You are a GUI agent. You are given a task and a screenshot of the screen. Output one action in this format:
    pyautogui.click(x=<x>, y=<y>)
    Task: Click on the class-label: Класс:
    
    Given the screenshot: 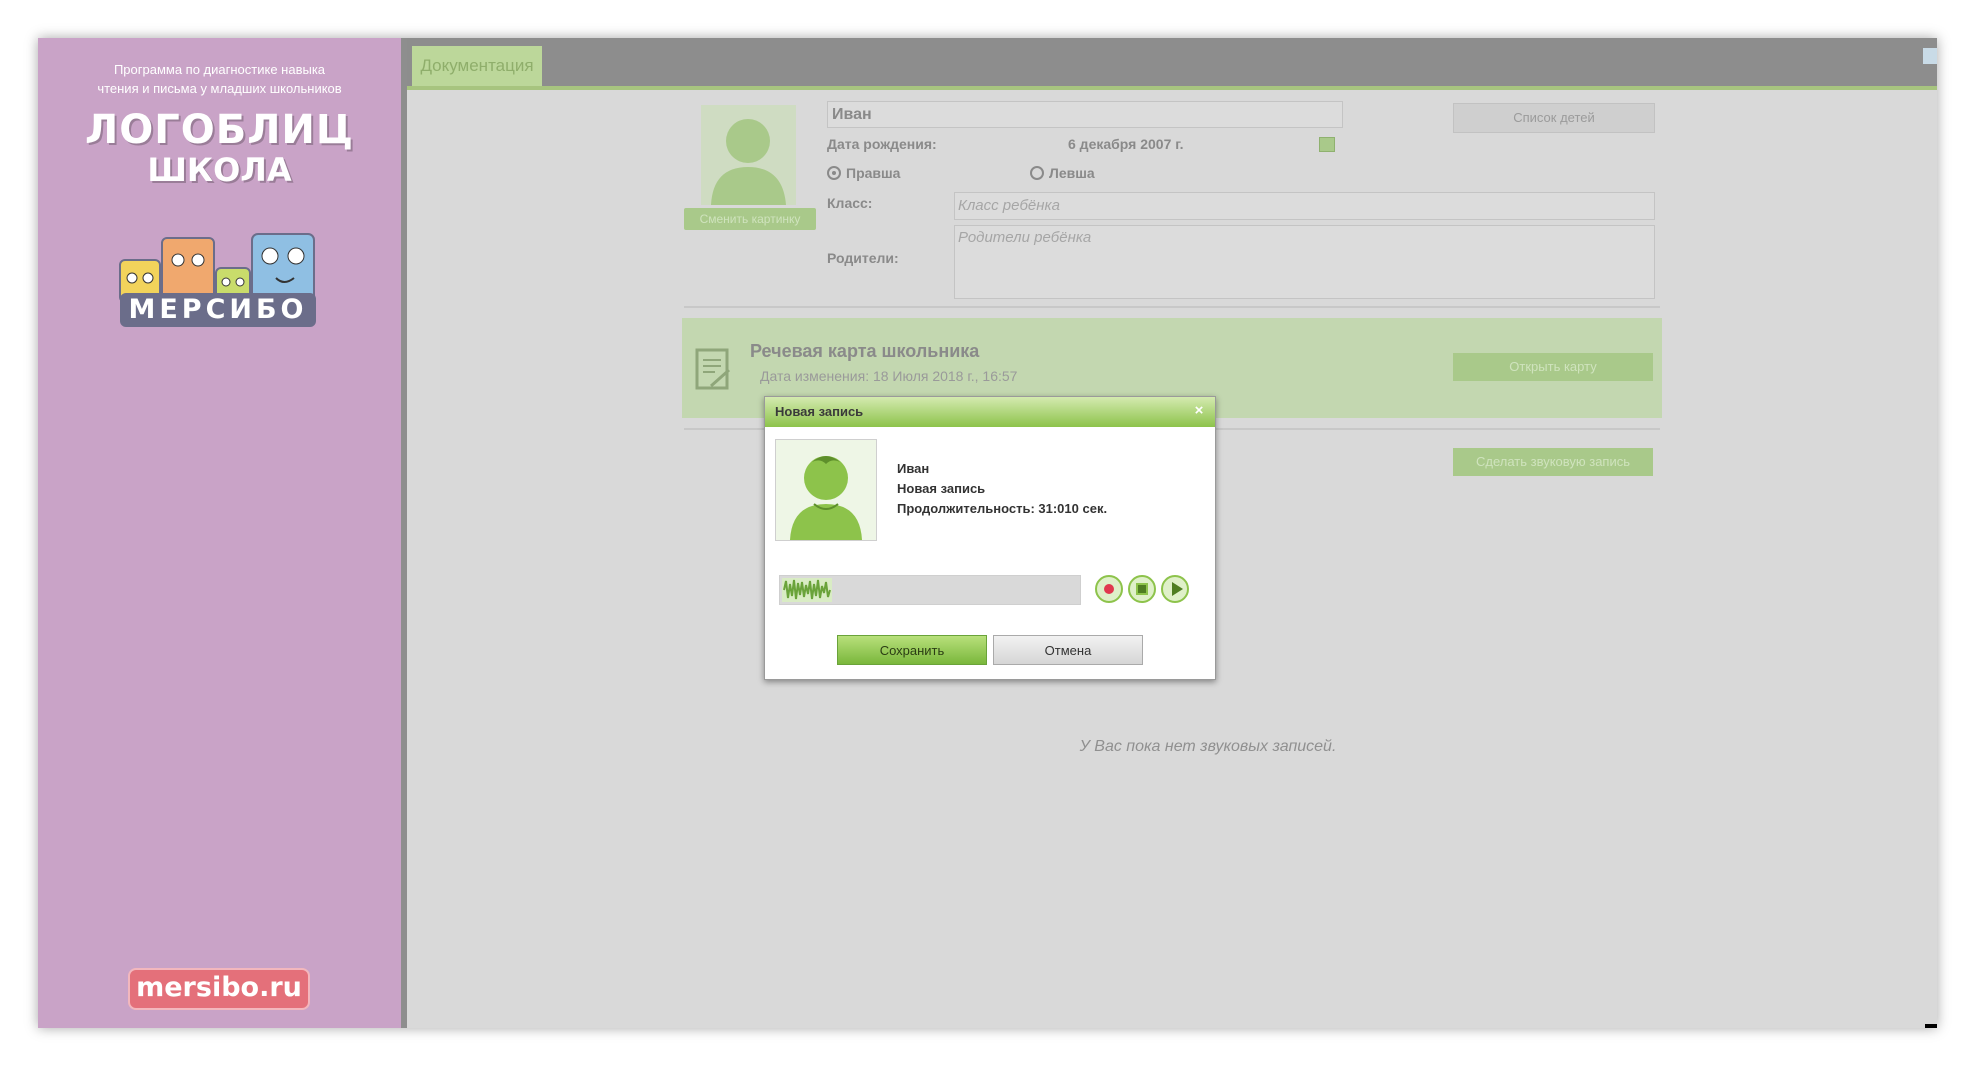 What is the action you would take?
    pyautogui.click(x=850, y=203)
    